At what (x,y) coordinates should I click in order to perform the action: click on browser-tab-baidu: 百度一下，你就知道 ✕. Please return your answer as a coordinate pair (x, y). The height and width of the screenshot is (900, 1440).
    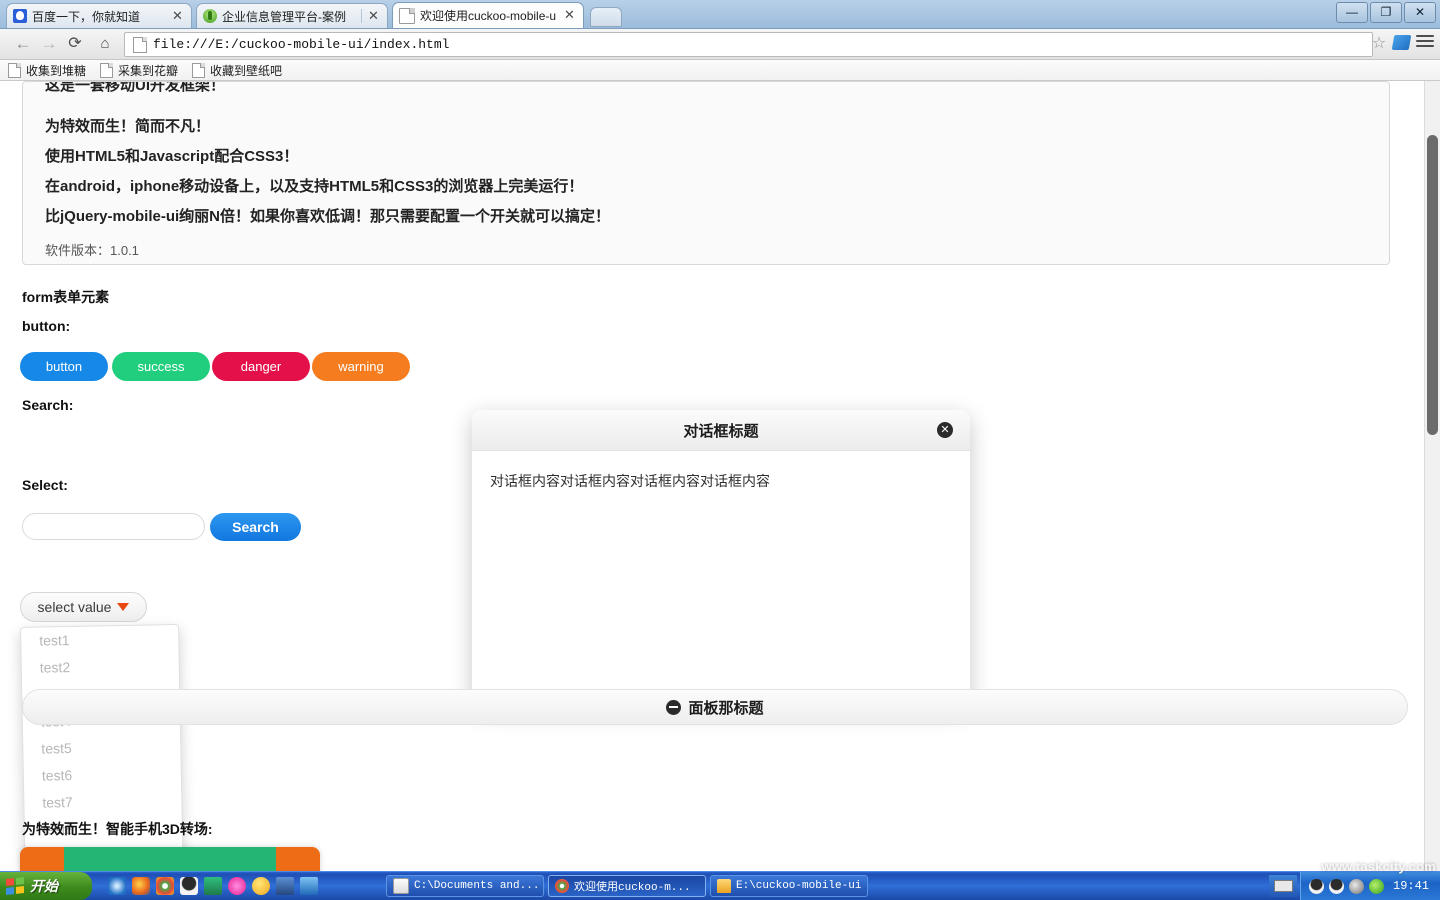
    Looking at the image, I should click on (99, 15).